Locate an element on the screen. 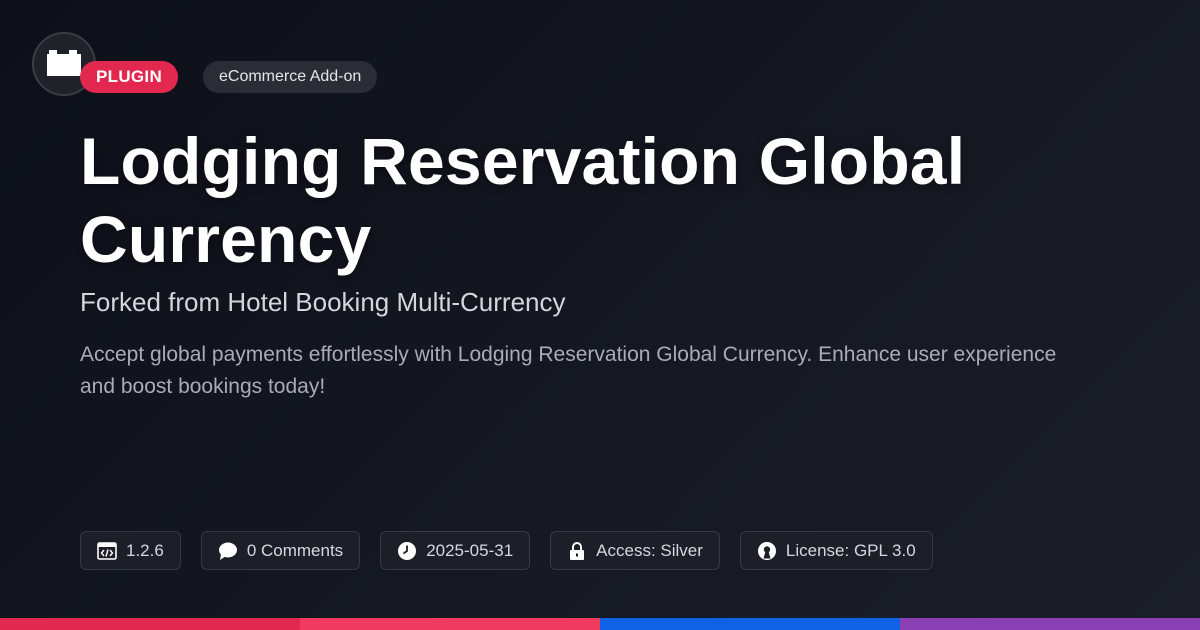 The width and height of the screenshot is (1200, 630). version-chip: 1.2.6 is located at coordinates (130, 550).